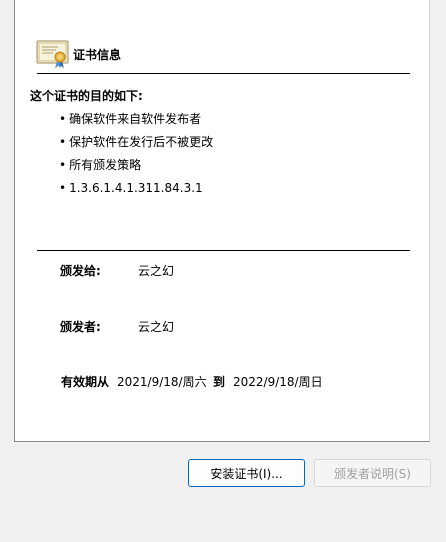 This screenshot has width=446, height=542. Describe the element at coordinates (100, 165) in the screenshot. I see `purpose-item: • 所有颁发策略` at that location.